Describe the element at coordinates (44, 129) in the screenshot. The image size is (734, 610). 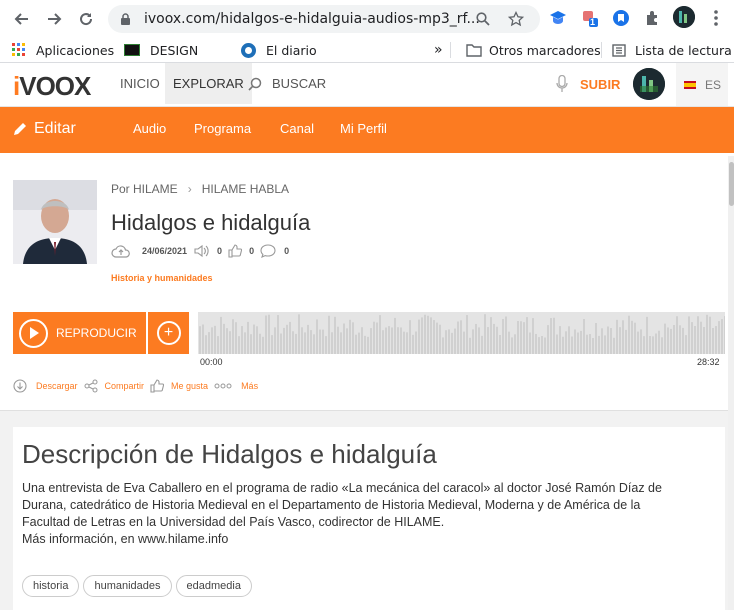
I see `edit-button: Editar` at that location.